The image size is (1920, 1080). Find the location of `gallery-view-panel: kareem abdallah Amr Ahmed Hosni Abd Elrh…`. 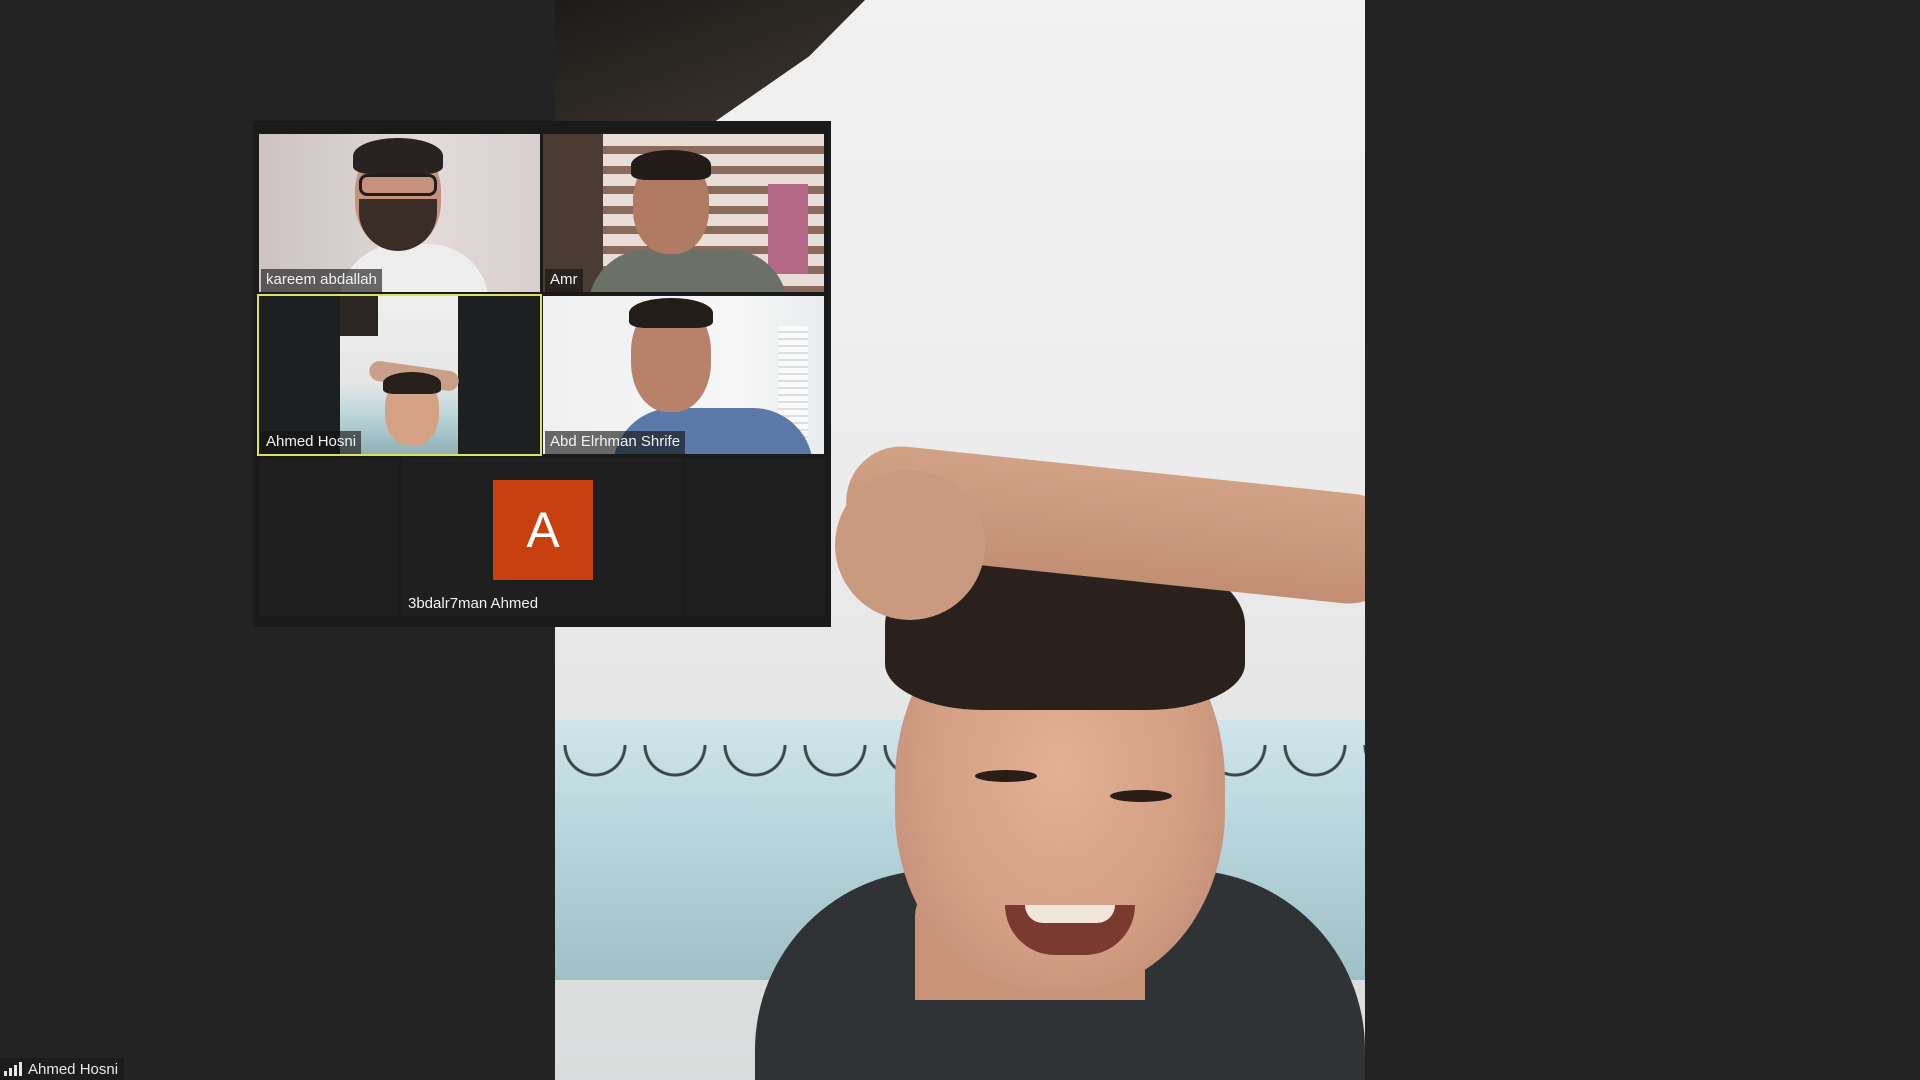

gallery-view-panel: kareem abdallah Amr Ahmed Hosni Abd Elrh… is located at coordinates (542, 374).